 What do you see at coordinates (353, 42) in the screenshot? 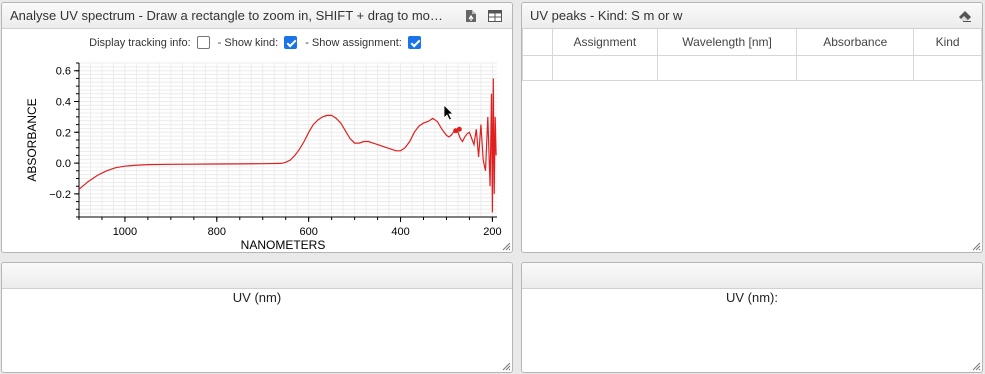
I see `show-assignment-label: - Show assignment:` at bounding box center [353, 42].